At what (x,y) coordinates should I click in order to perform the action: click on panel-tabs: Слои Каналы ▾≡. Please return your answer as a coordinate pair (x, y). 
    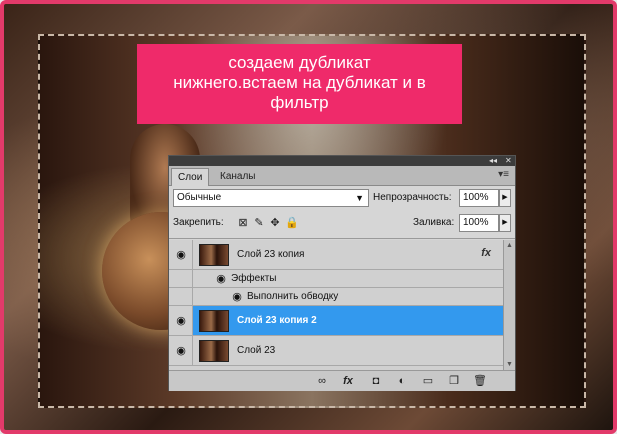
    Looking at the image, I should click on (342, 176).